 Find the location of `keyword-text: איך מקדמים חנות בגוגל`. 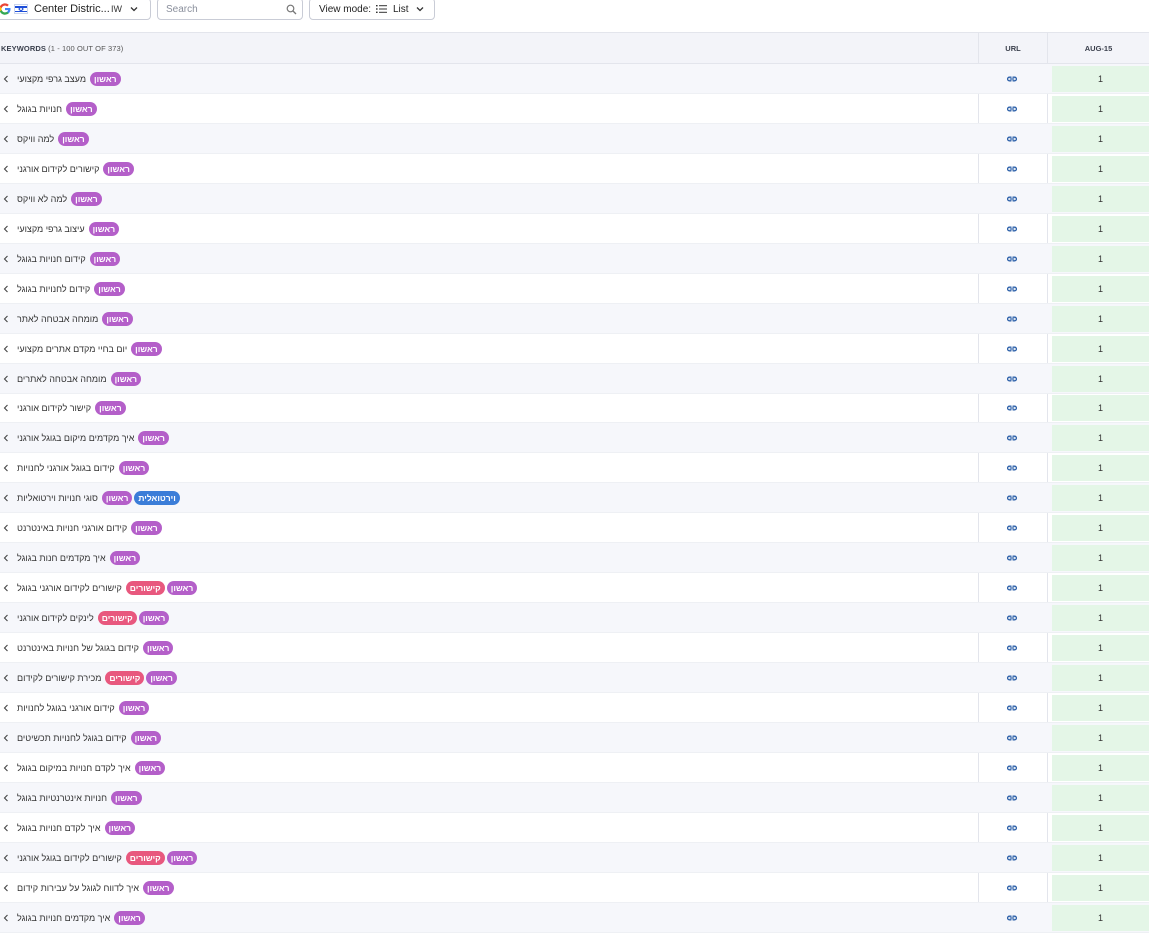

keyword-text: איך מקדמים חנות בגוגל is located at coordinates (61, 558).